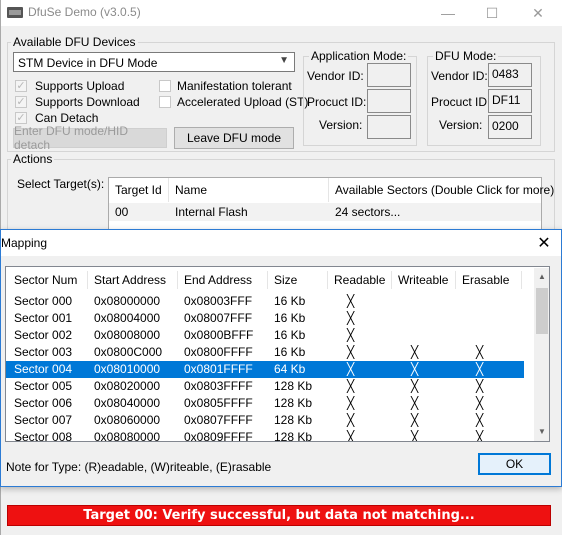 The image size is (562, 535). I want to click on supports-download-checkbox: ✓, so click(21, 102).